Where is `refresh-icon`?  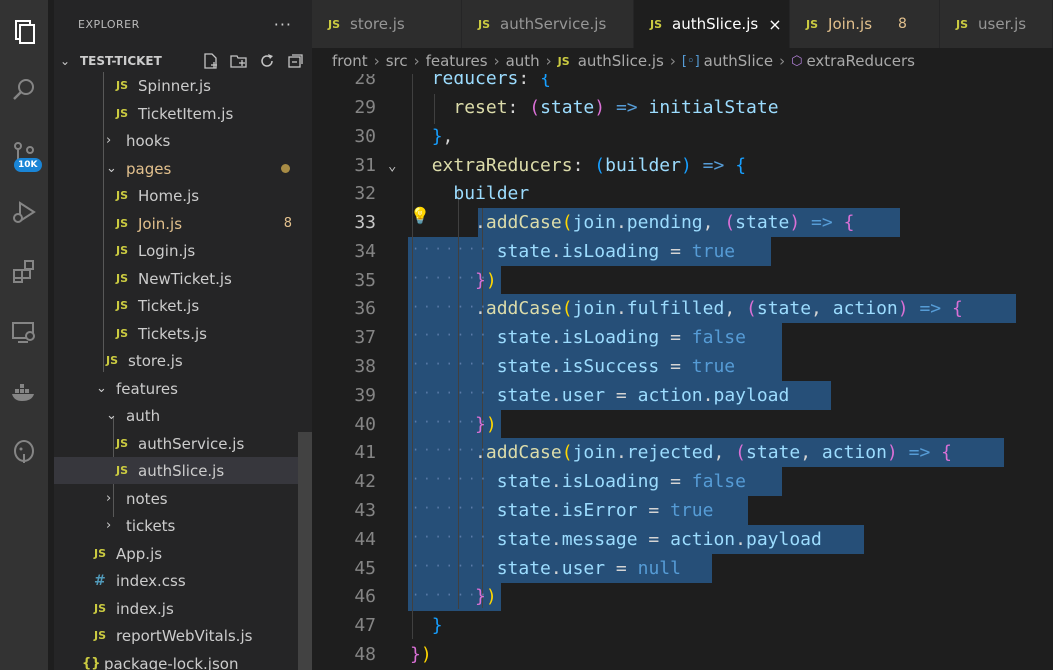 refresh-icon is located at coordinates (267, 61).